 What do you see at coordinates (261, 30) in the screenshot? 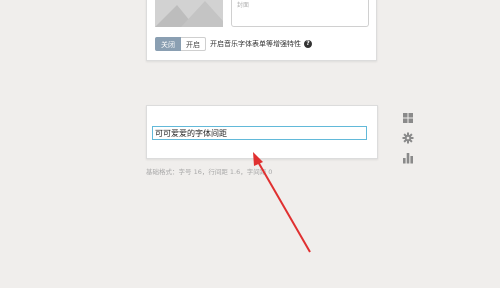
I see `top-settings-card: 封面 关闭 开启 开启音乐字体表单等增强特性 ?` at bounding box center [261, 30].